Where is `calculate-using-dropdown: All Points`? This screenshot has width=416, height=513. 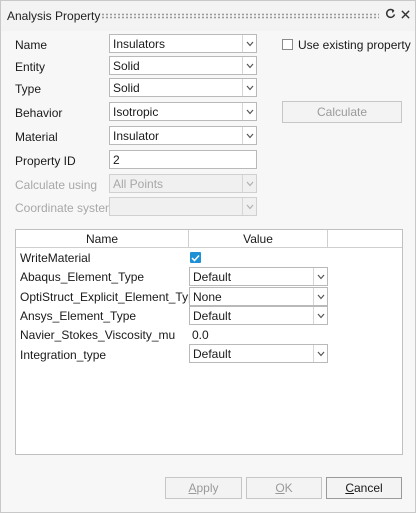 calculate-using-dropdown: All Points is located at coordinates (183, 183).